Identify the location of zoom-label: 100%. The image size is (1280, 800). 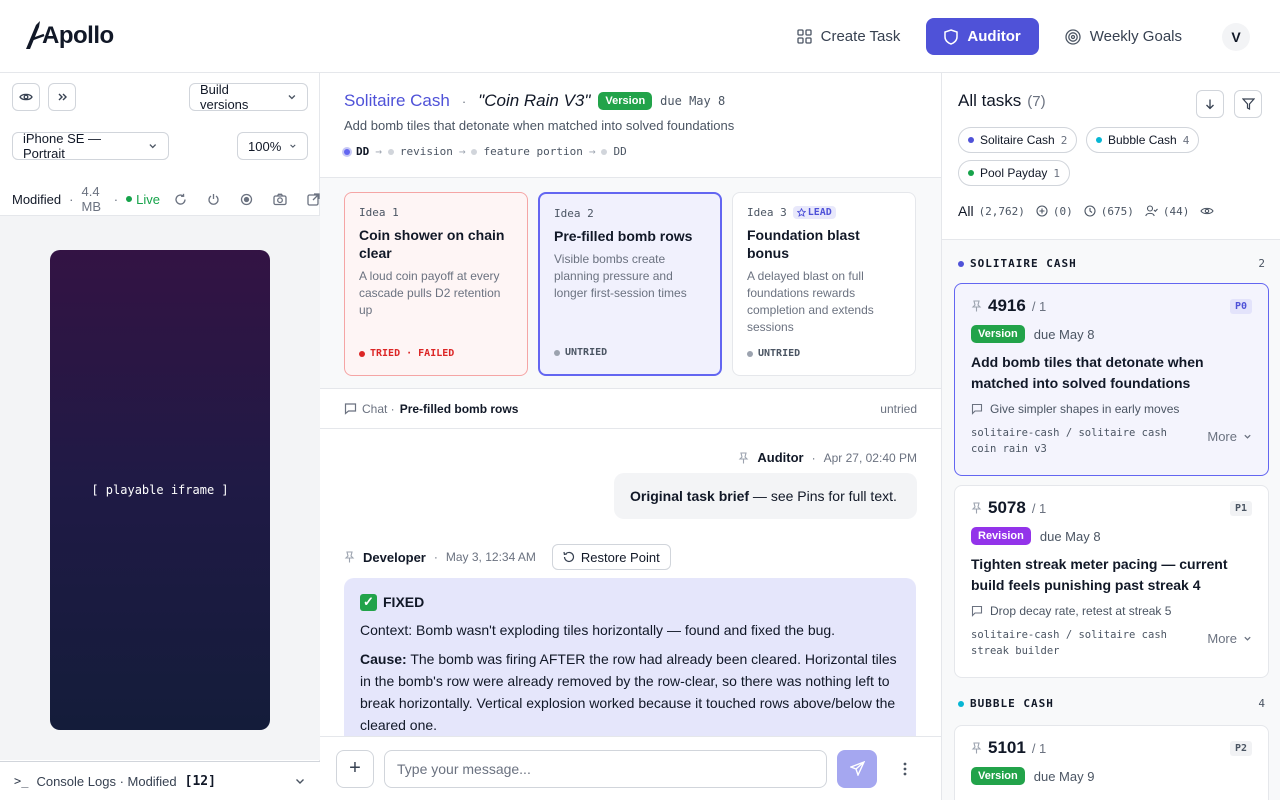
(265, 146).